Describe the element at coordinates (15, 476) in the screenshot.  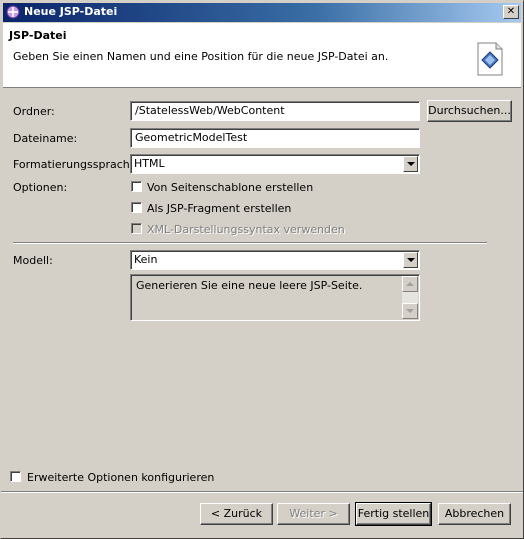
I see `advanced-options-checkbox` at that location.